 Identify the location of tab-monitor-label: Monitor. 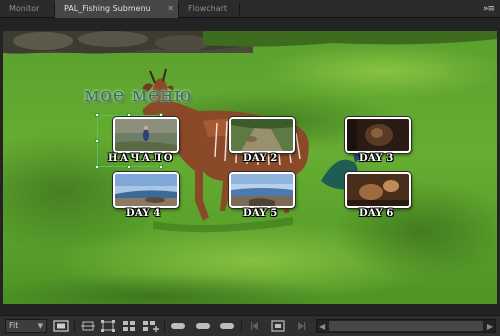
(24, 8).